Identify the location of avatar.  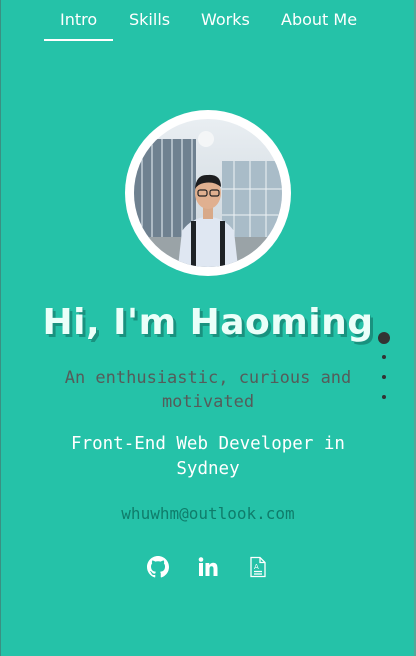
(208, 193).